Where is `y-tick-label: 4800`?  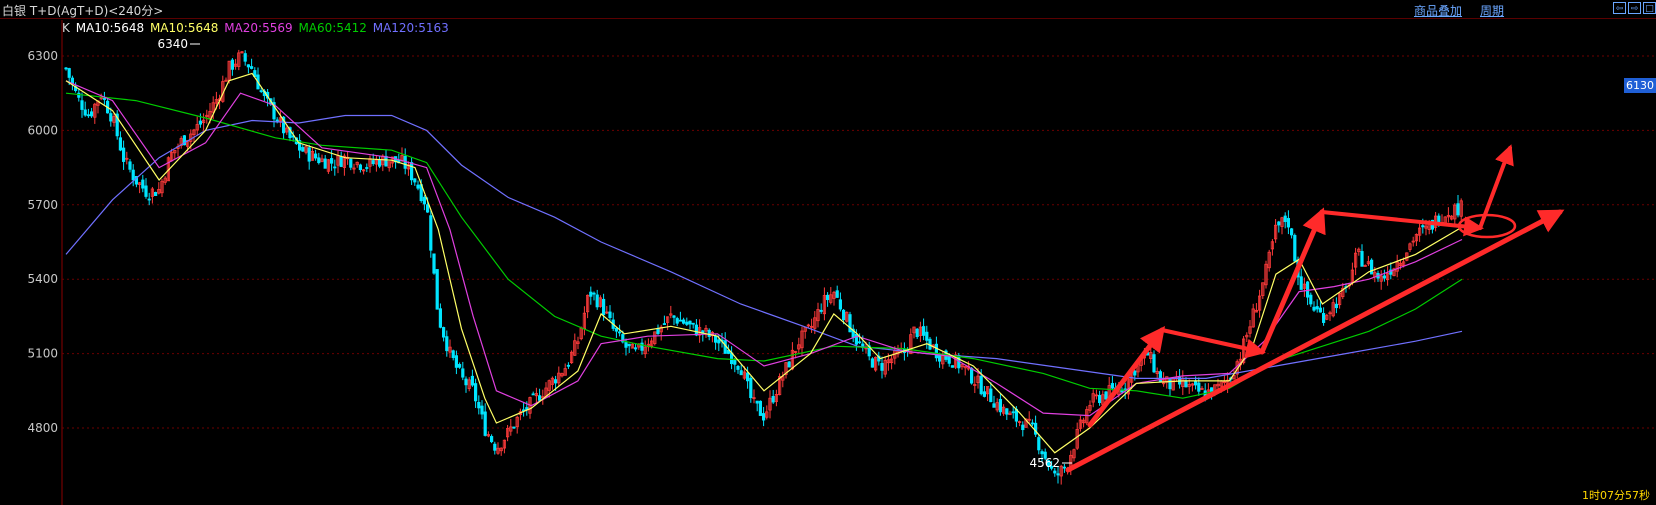 y-tick-label: 4800 is located at coordinates (42, 428).